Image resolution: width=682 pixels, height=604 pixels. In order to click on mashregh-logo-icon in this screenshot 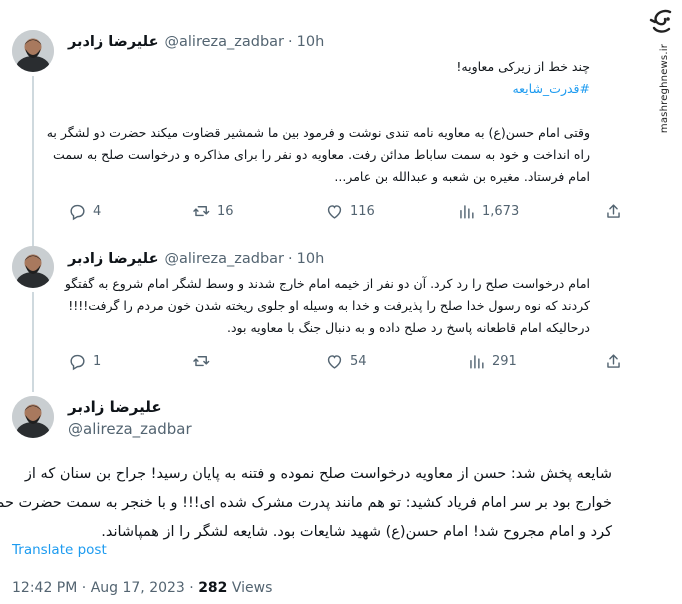, I will do `click(660, 21)`.